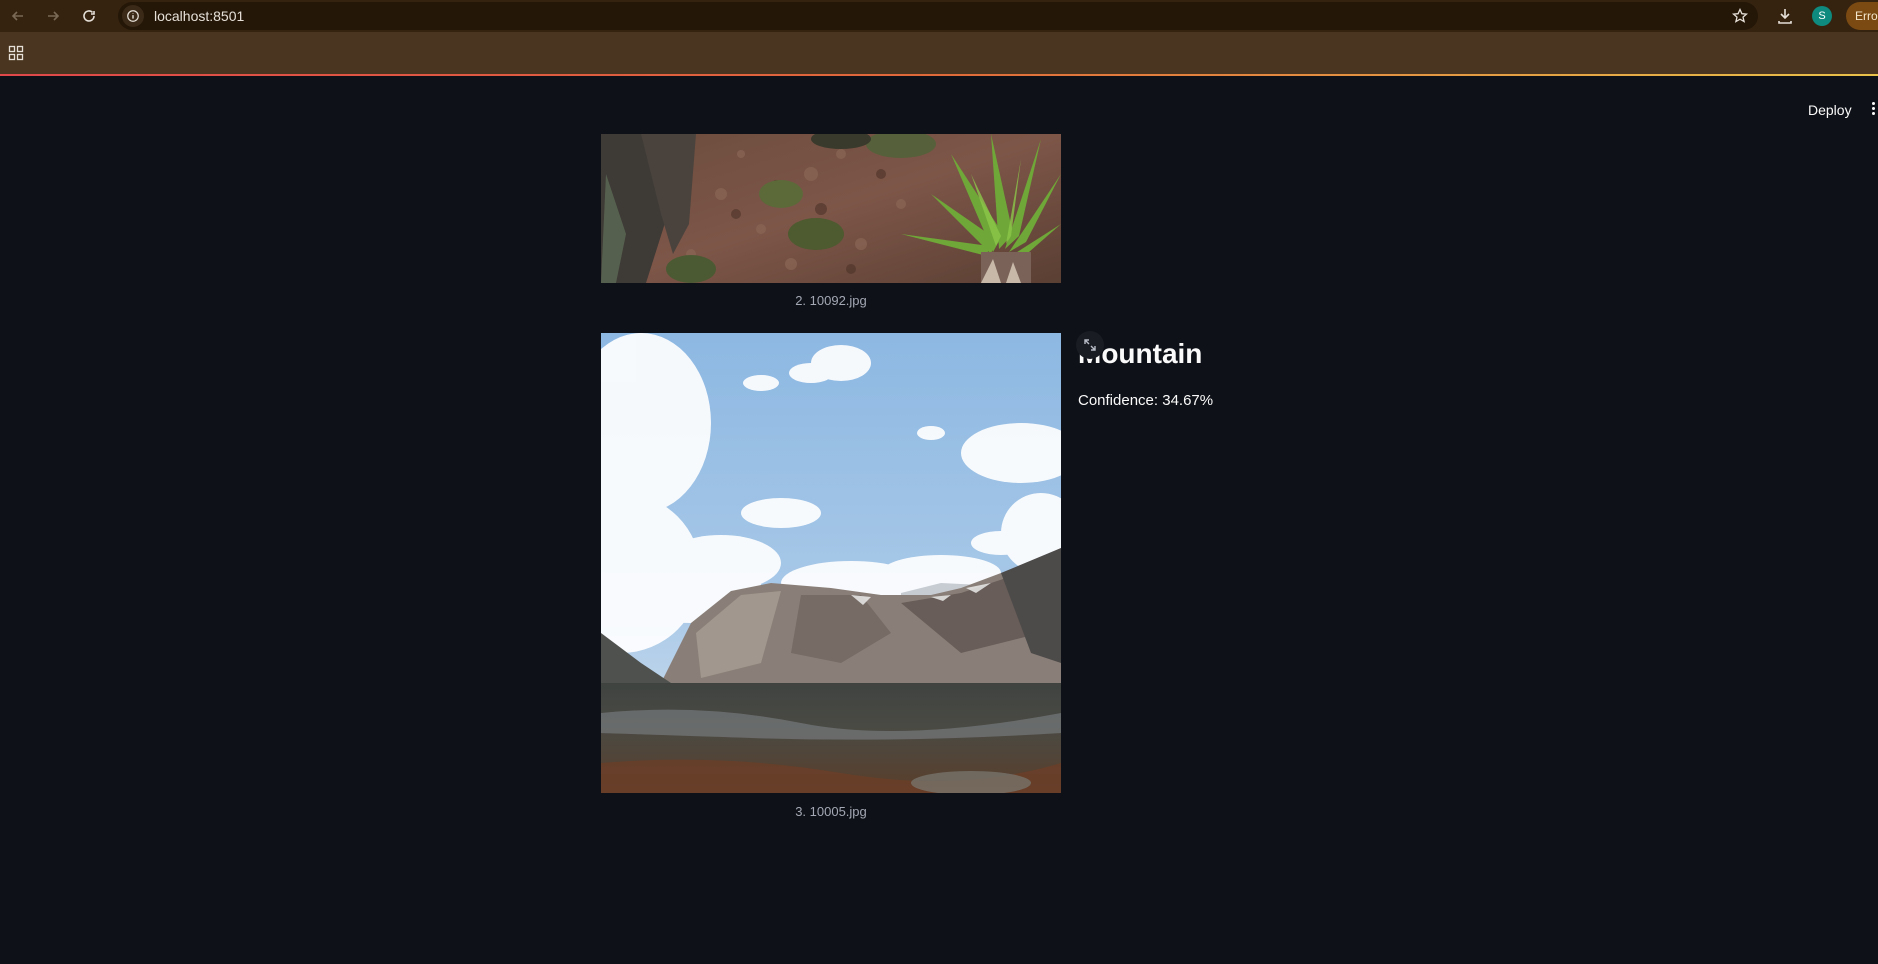 This screenshot has width=1878, height=964. I want to click on forward-button, so click(53, 16).